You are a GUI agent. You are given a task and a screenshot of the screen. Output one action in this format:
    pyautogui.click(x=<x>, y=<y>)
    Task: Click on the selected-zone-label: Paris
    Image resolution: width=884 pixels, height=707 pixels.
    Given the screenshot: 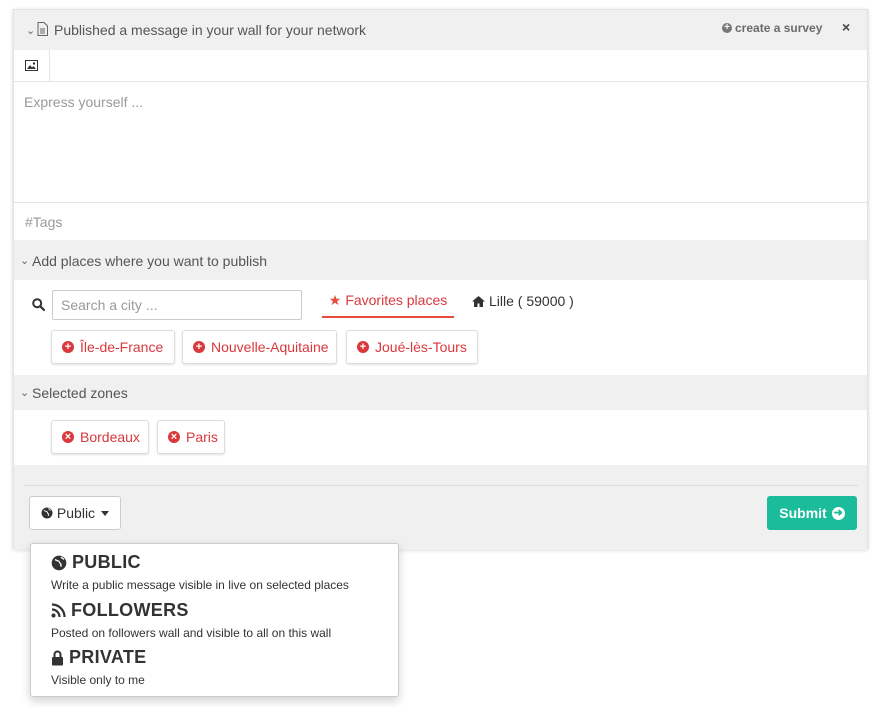 What is the action you would take?
    pyautogui.click(x=202, y=437)
    